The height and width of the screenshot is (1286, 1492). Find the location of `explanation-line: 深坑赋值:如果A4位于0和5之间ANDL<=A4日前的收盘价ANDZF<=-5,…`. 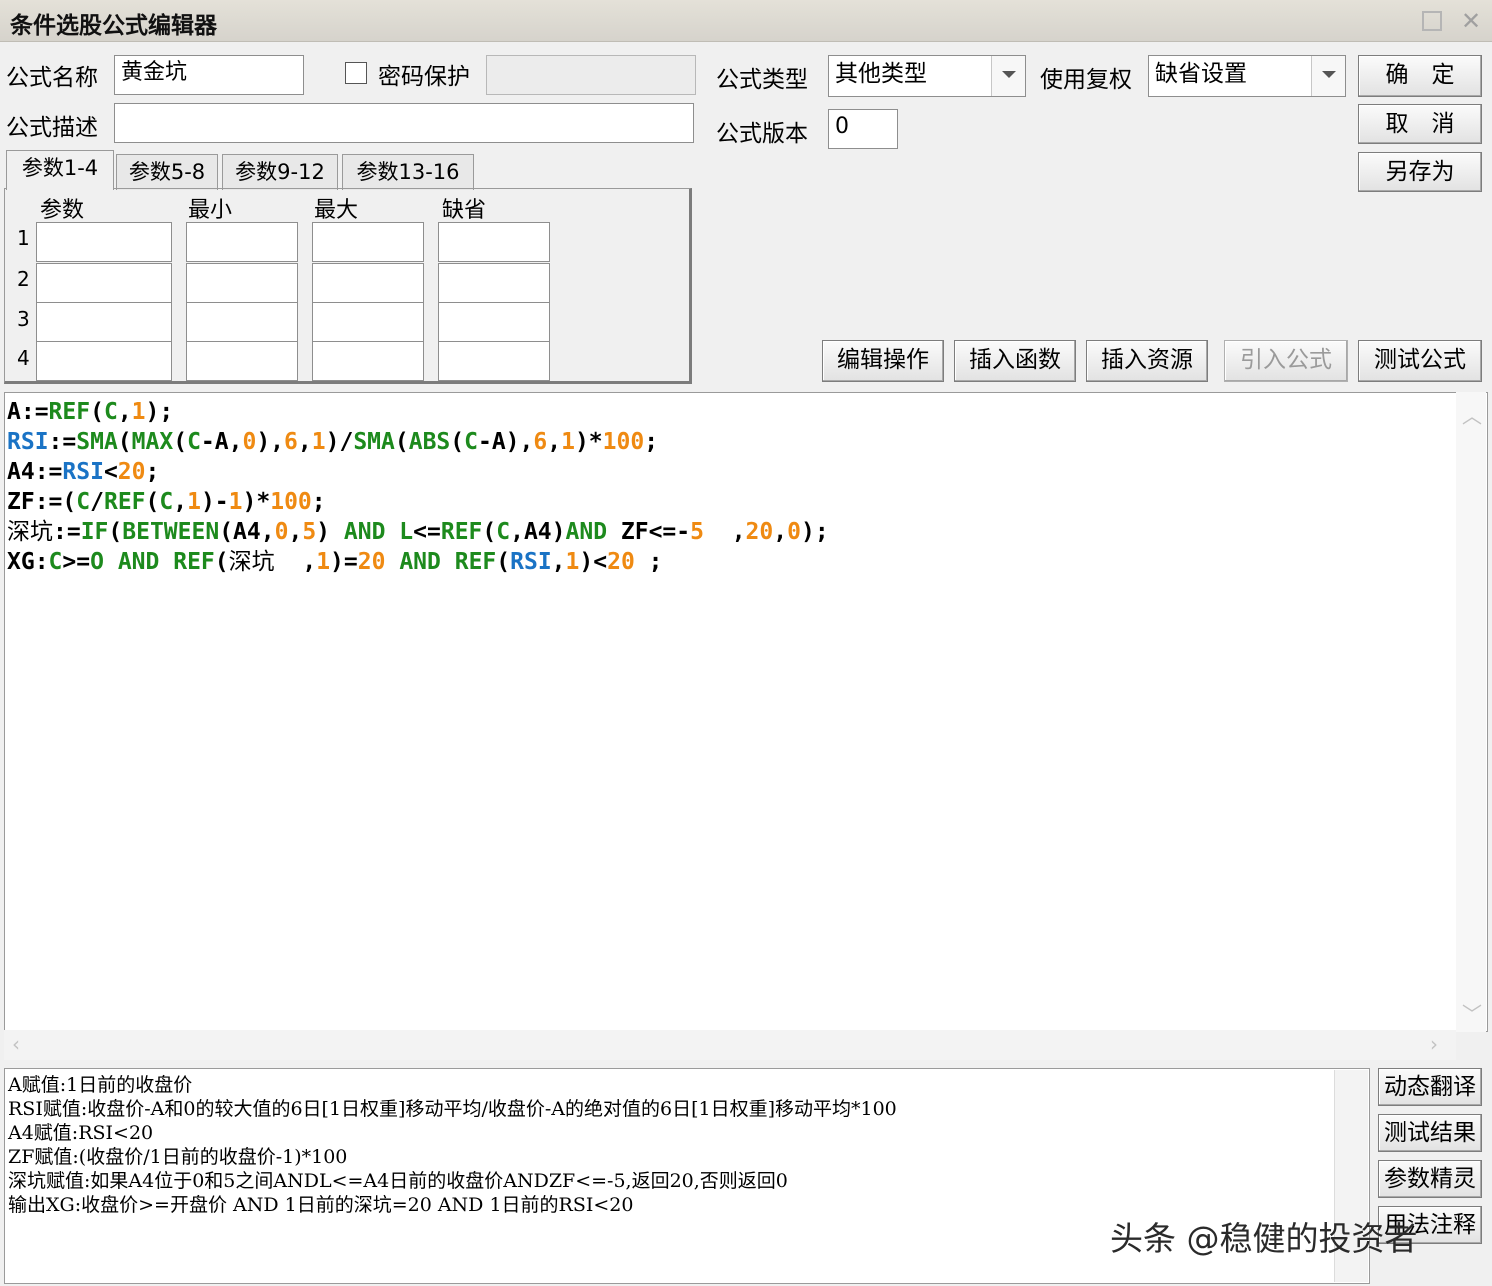

explanation-line: 深坑赋值:如果A4位于0和5之间ANDL<=A4日前的收盘价ANDZF<=-5,… is located at coordinates (398, 1181).